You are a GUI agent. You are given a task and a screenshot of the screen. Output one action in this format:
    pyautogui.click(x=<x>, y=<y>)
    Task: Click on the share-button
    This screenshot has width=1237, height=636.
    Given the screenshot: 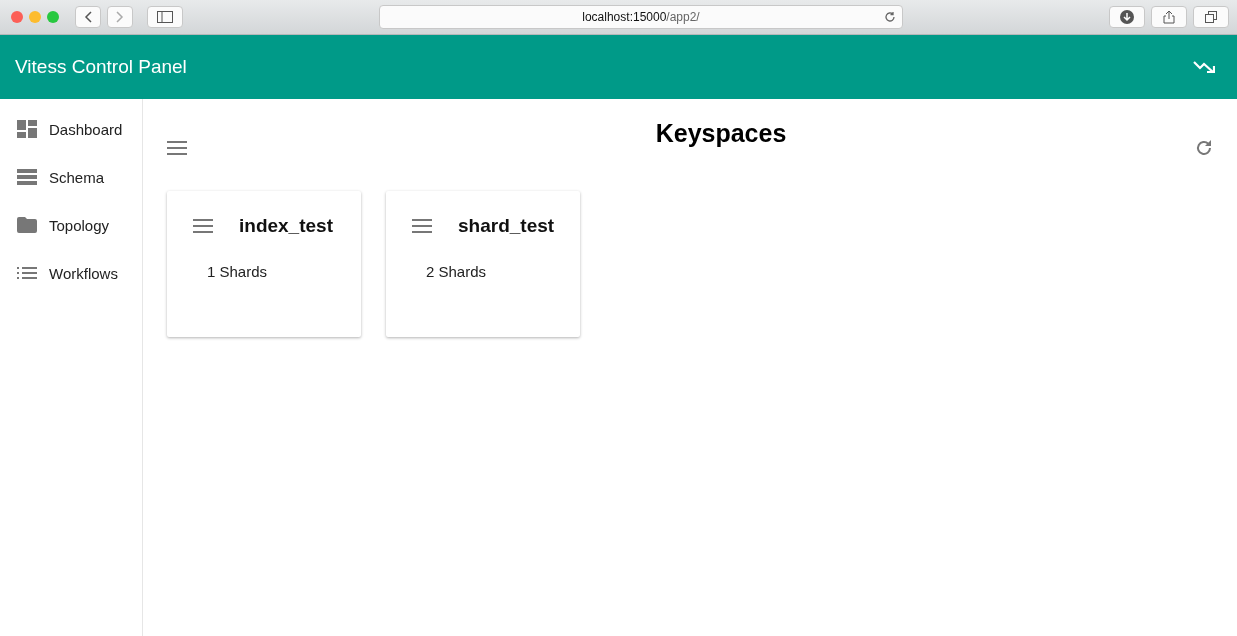 What is the action you would take?
    pyautogui.click(x=1169, y=17)
    